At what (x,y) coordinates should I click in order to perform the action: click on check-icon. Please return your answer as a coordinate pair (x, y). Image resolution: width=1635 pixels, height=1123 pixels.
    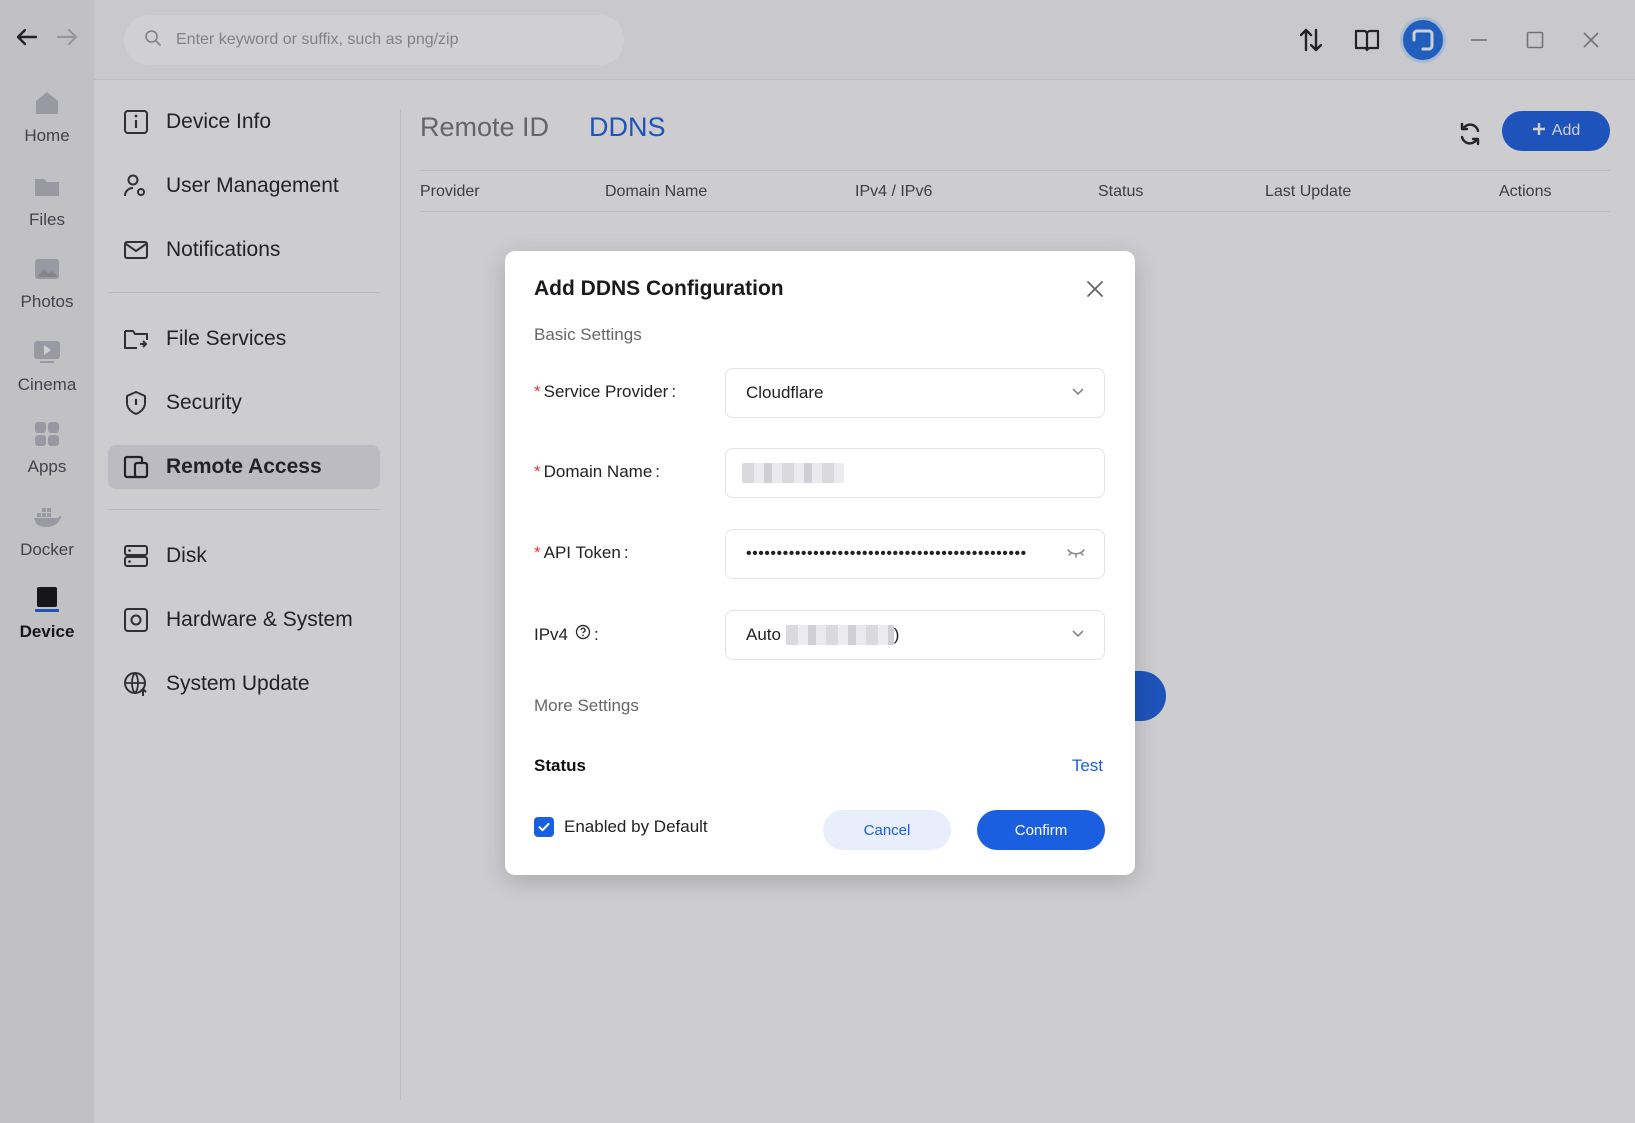
    Looking at the image, I should click on (544, 827).